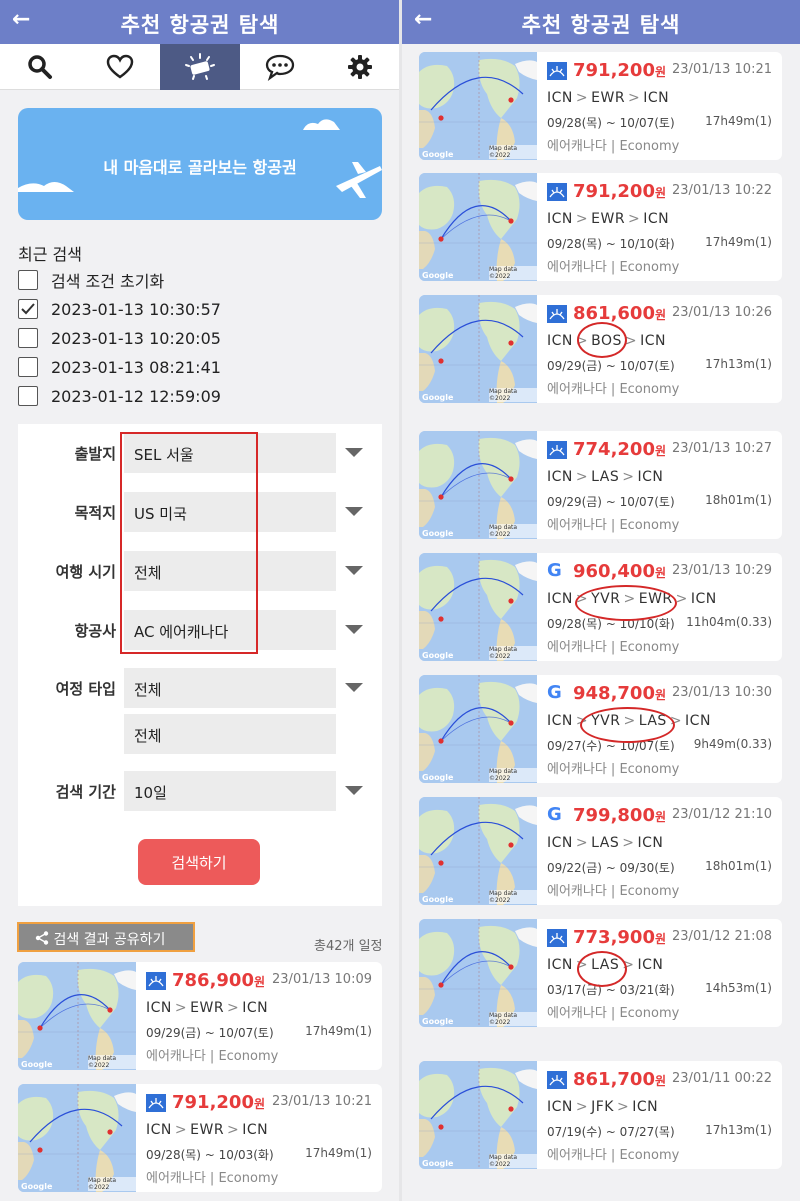  I want to click on search-button: 검색하기, so click(199, 862).